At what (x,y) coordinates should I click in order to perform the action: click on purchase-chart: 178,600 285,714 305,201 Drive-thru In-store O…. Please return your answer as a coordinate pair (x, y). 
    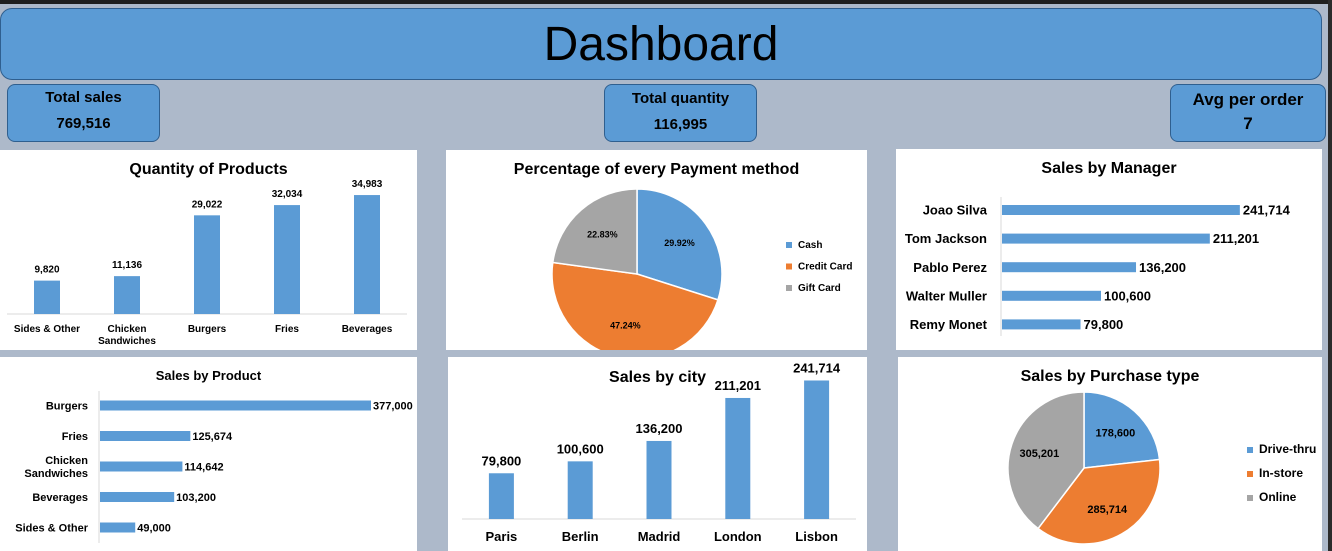
    Looking at the image, I should click on (1161, 468).